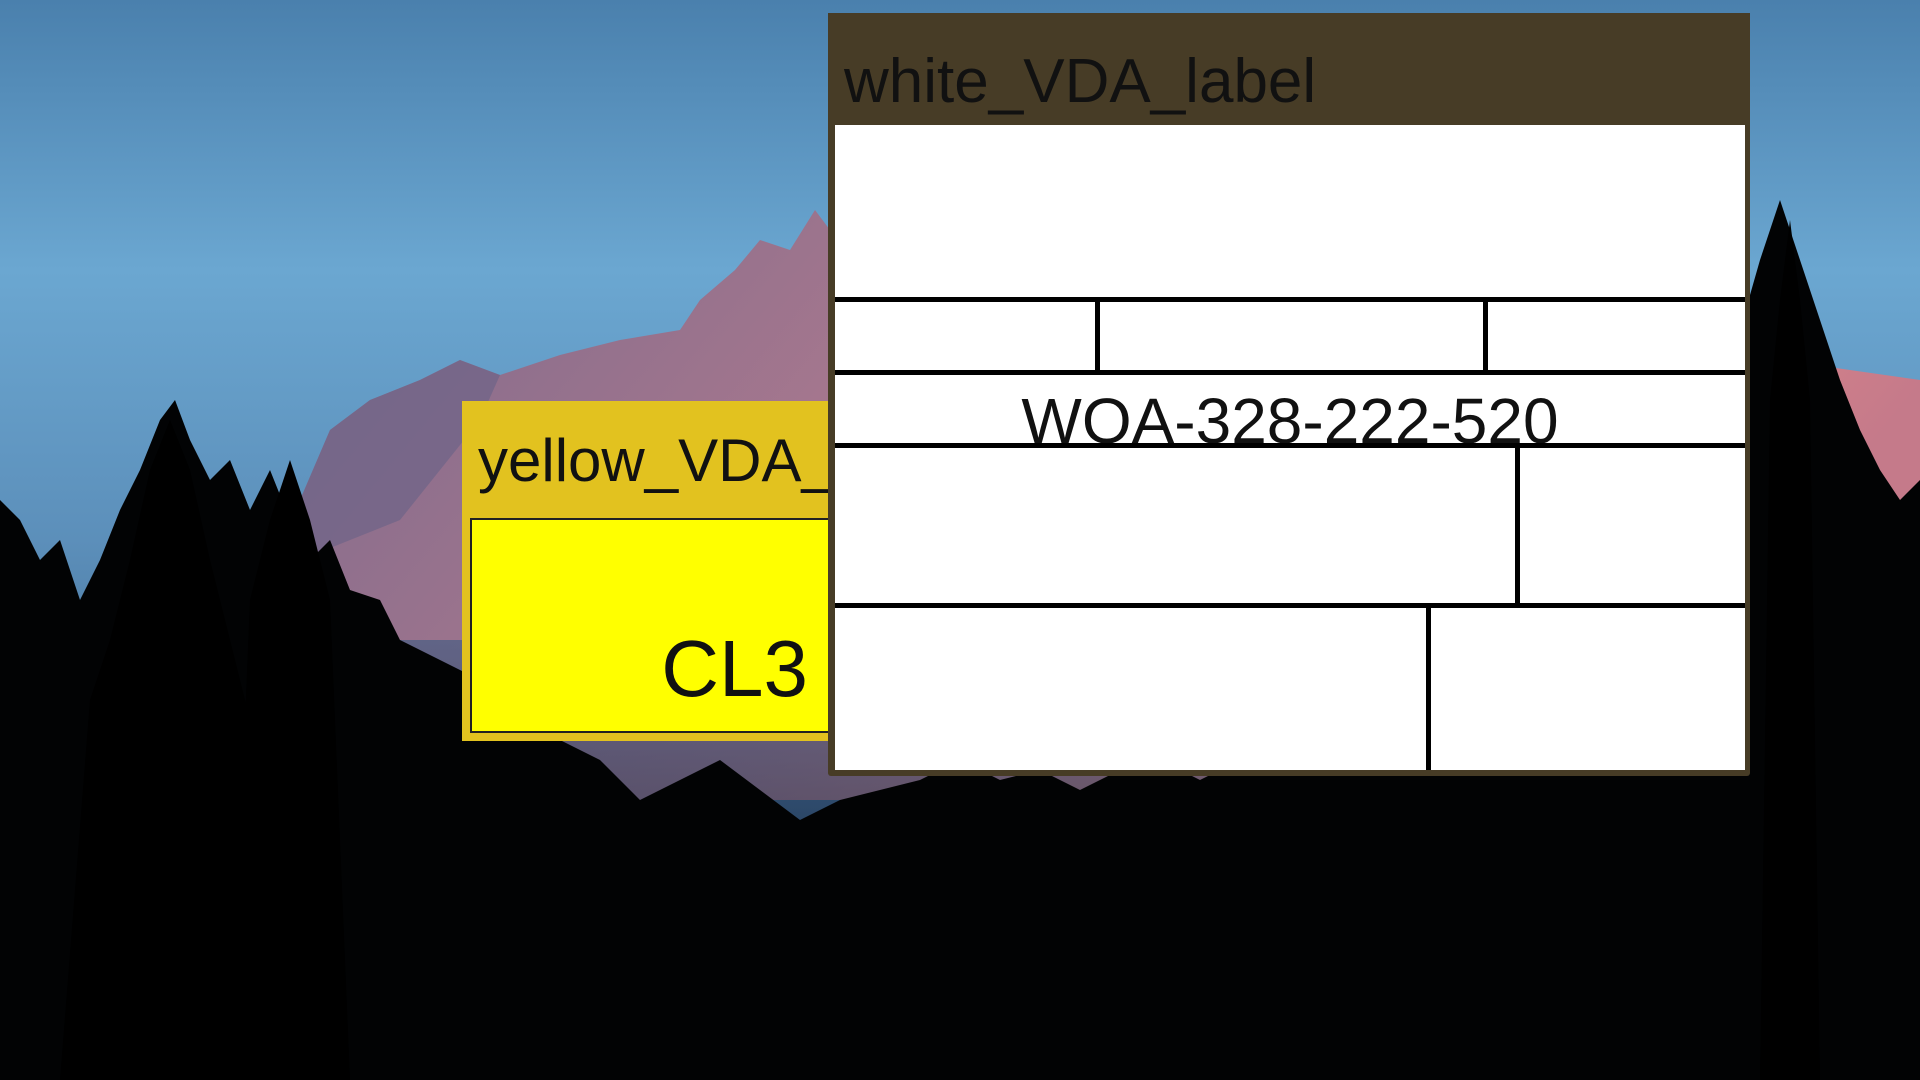 The height and width of the screenshot is (1080, 1920). Describe the element at coordinates (656, 625) in the screenshot. I see `yellow-label-content: CL3` at that location.